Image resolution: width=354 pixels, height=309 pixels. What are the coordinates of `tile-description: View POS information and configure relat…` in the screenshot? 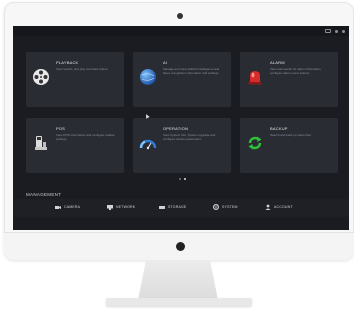 It's located at (85, 137).